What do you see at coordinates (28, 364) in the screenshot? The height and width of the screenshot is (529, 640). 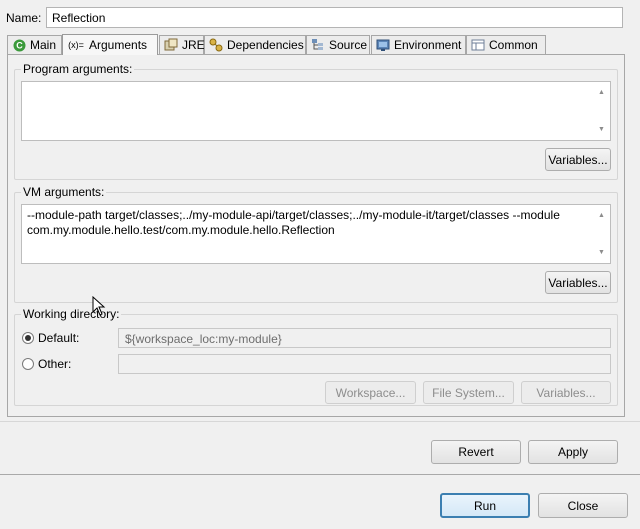 I see `other-radio` at bounding box center [28, 364].